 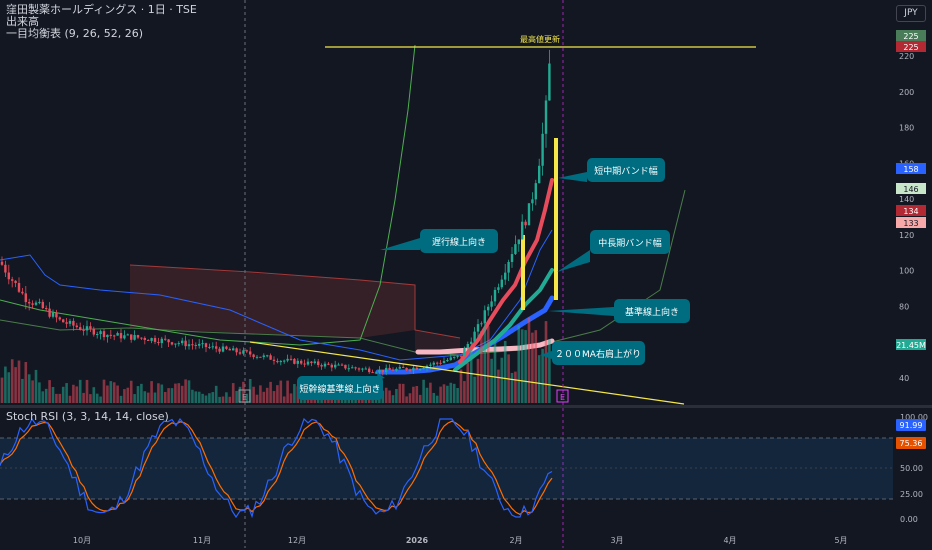 I want to click on panel-divider, so click(x=466, y=406).